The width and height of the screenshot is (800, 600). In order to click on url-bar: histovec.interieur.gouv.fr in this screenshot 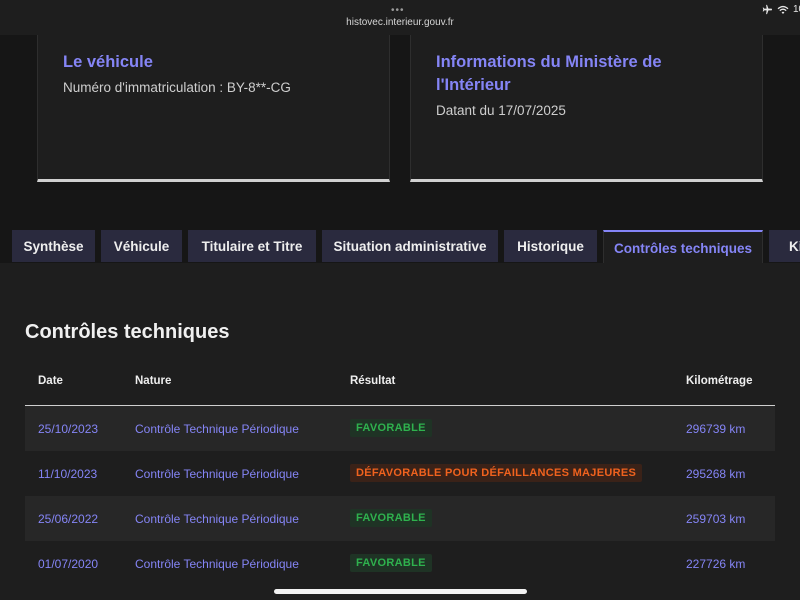, I will do `click(400, 22)`.